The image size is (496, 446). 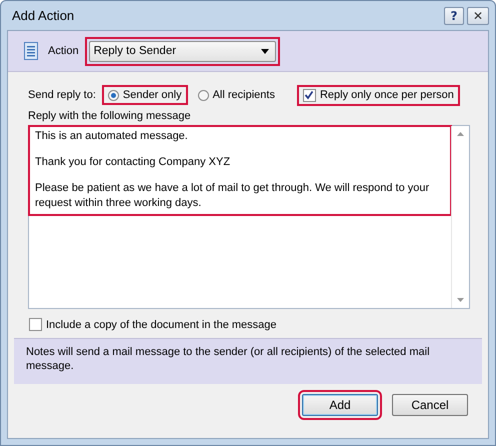 What do you see at coordinates (430, 405) in the screenshot?
I see `dialog-button: Cancel` at bounding box center [430, 405].